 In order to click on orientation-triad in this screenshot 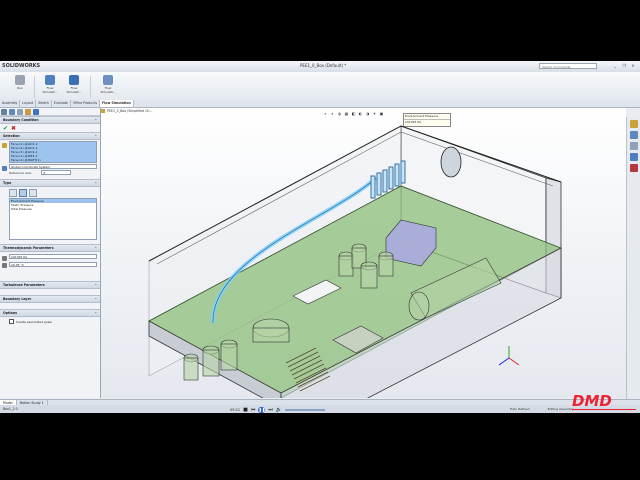, I will do `click(509, 356)`.